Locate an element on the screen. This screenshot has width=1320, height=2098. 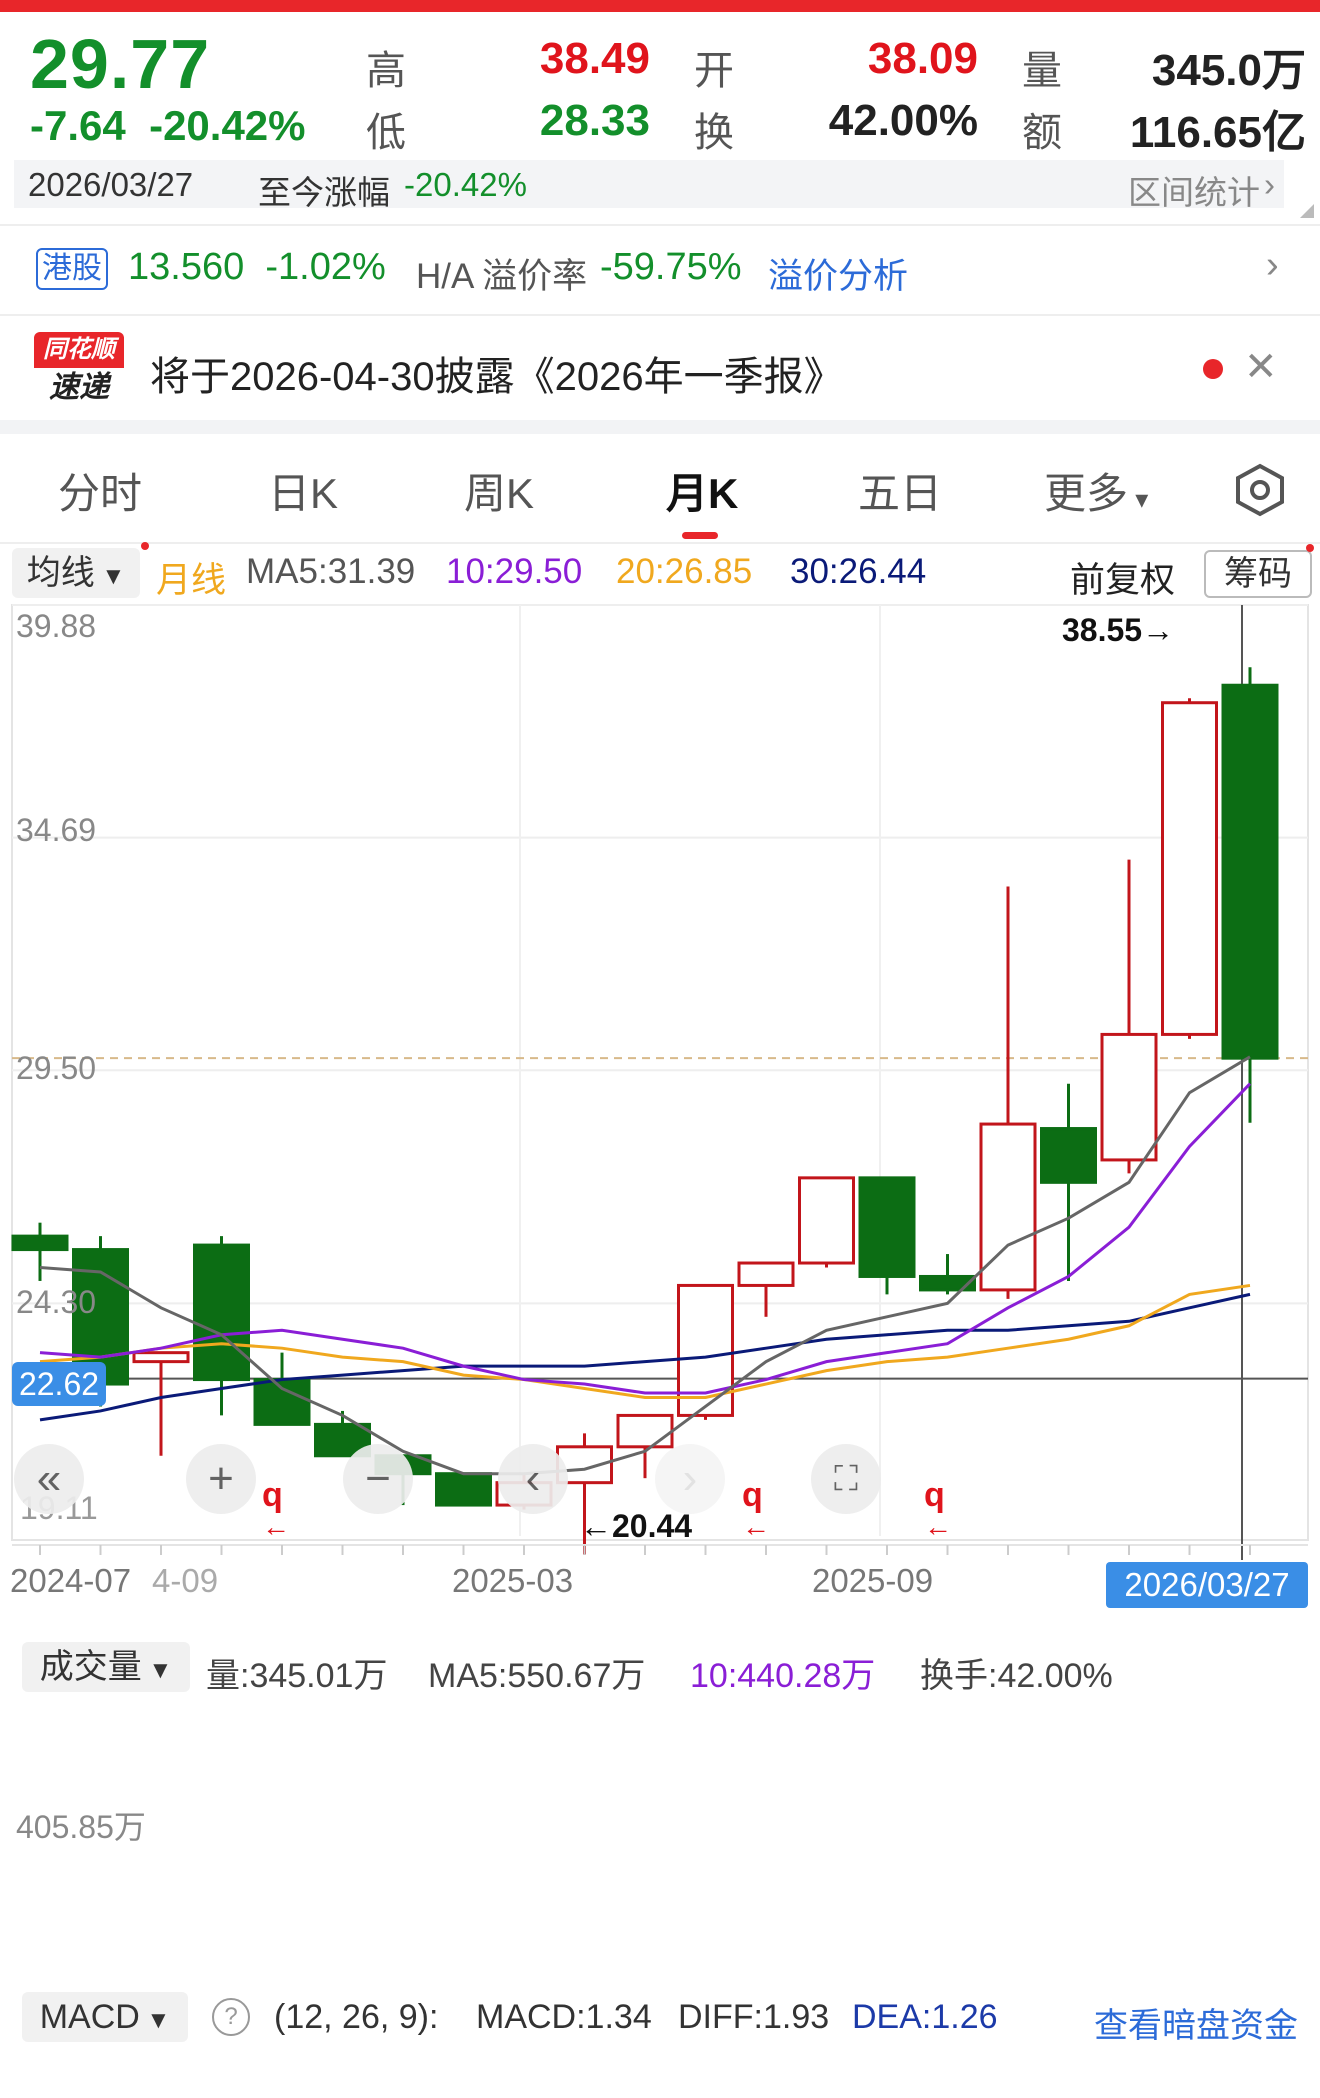
last-price: 29.77 is located at coordinates (120, 64).